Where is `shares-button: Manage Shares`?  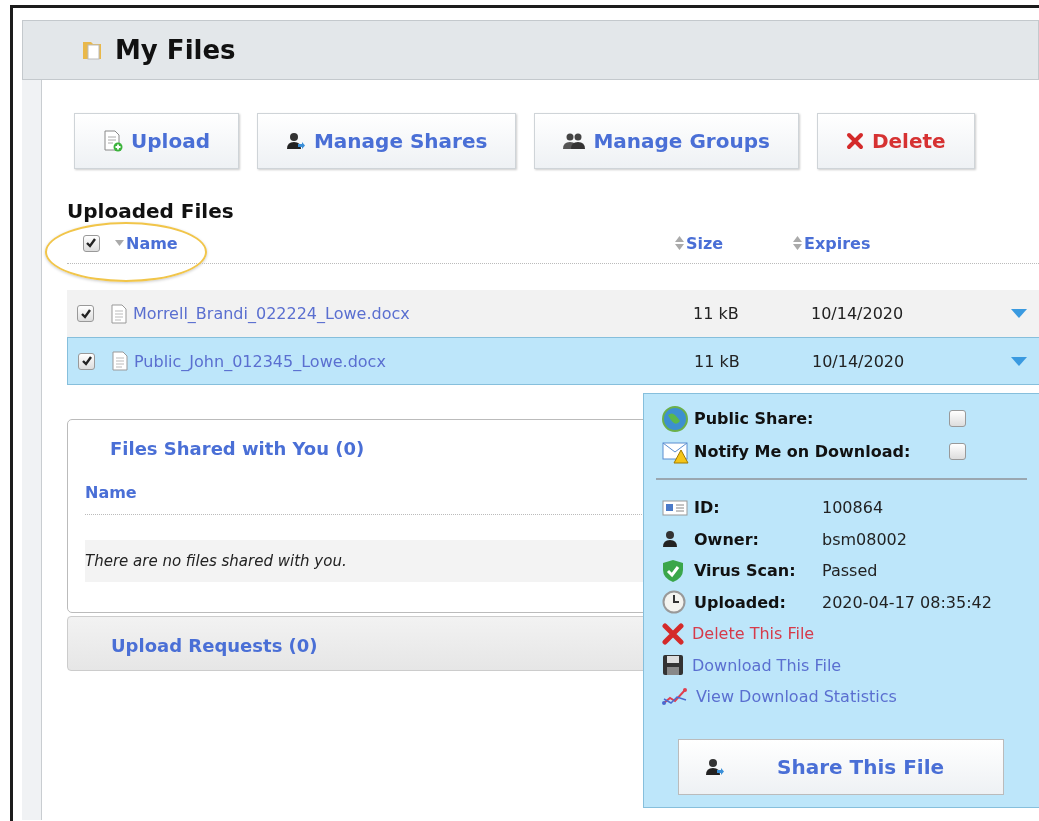
shares-button: Manage Shares is located at coordinates (386, 141).